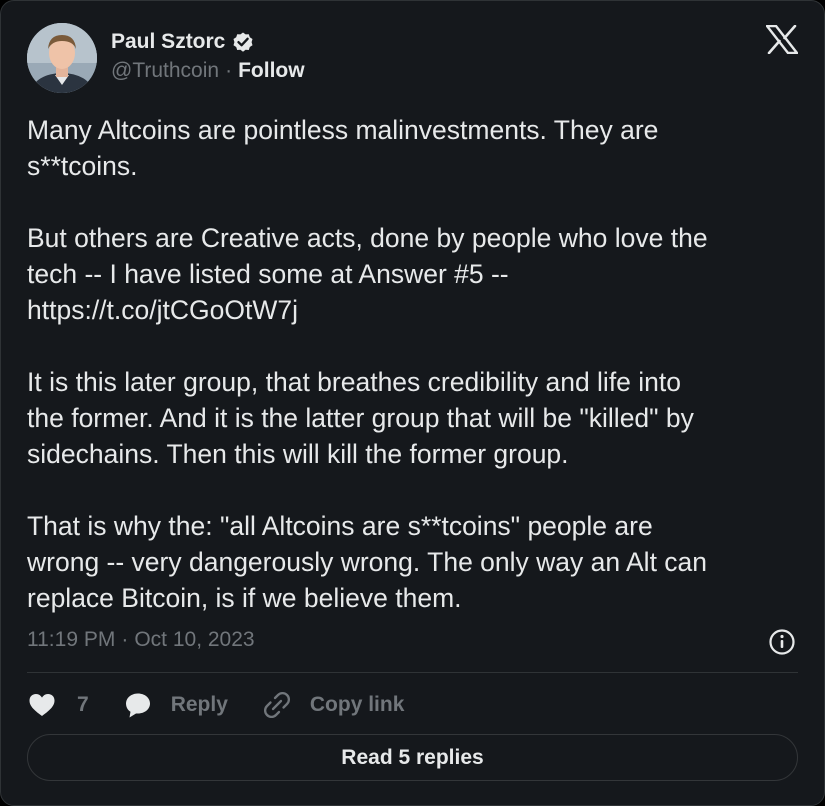 The image size is (825, 806). What do you see at coordinates (412, 672) in the screenshot?
I see `divider` at bounding box center [412, 672].